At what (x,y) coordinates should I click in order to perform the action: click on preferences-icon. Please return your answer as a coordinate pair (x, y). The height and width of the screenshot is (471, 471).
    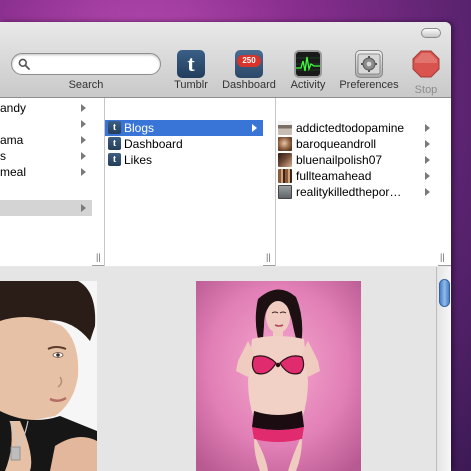
    Looking at the image, I should click on (369, 64).